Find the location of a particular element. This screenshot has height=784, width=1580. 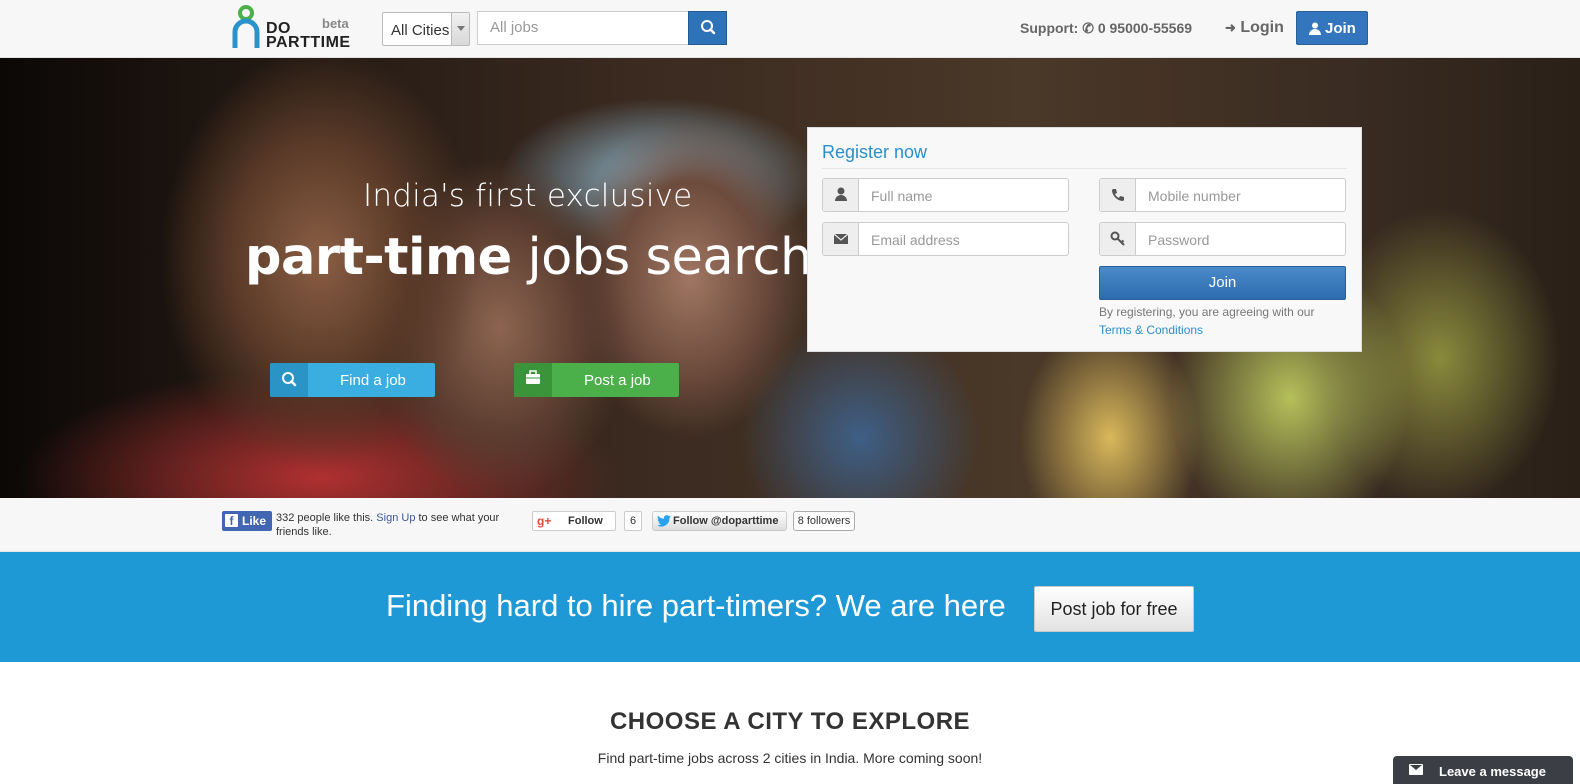

facebook-like-button: f Like is located at coordinates (247, 521).